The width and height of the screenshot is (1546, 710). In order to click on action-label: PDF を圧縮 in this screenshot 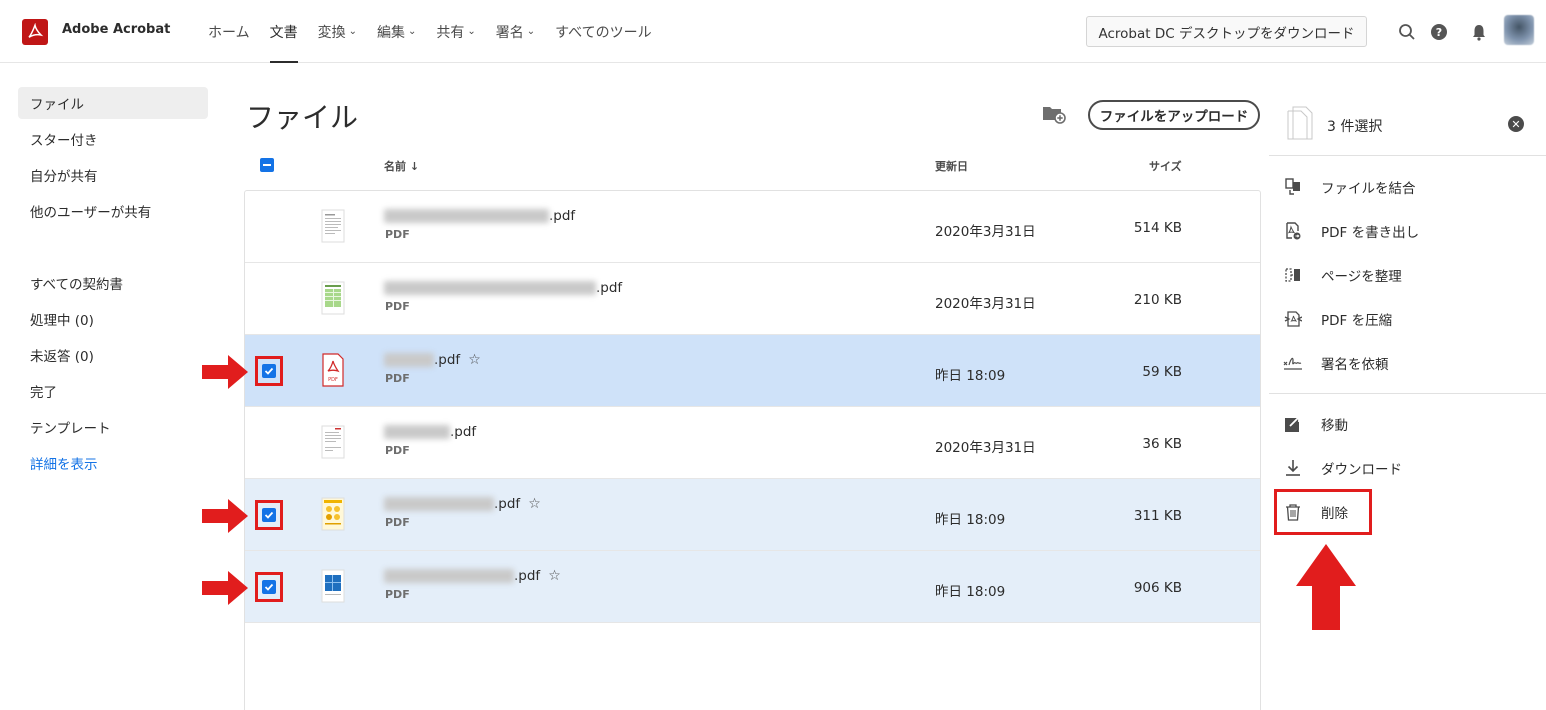, I will do `click(1357, 321)`.